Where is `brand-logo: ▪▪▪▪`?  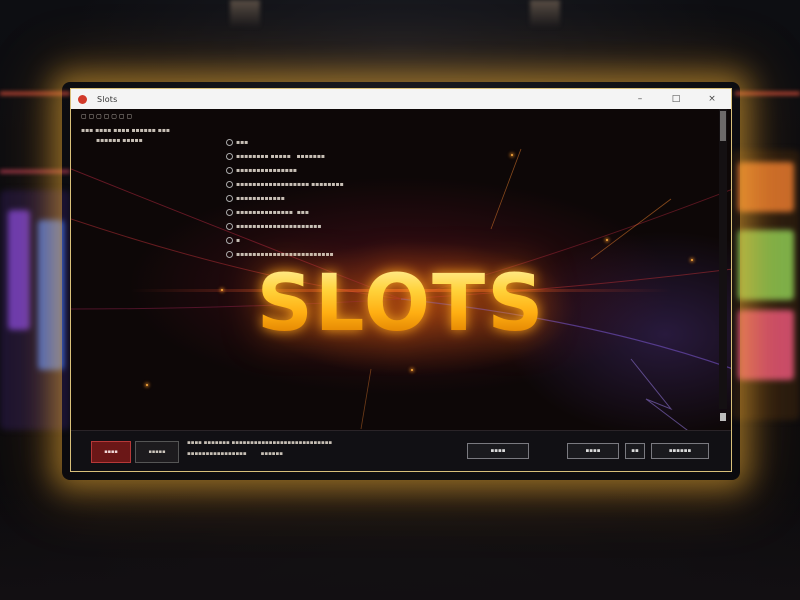 brand-logo: ▪▪▪▪ is located at coordinates (111, 452).